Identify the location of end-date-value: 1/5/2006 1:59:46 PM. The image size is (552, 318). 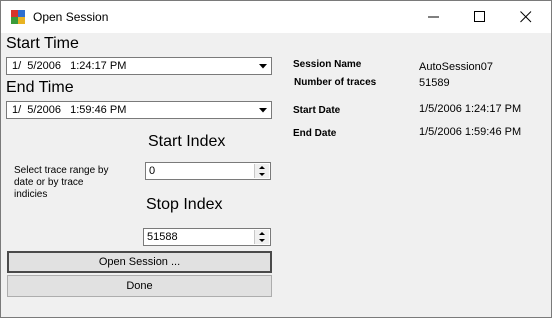
(470, 132).